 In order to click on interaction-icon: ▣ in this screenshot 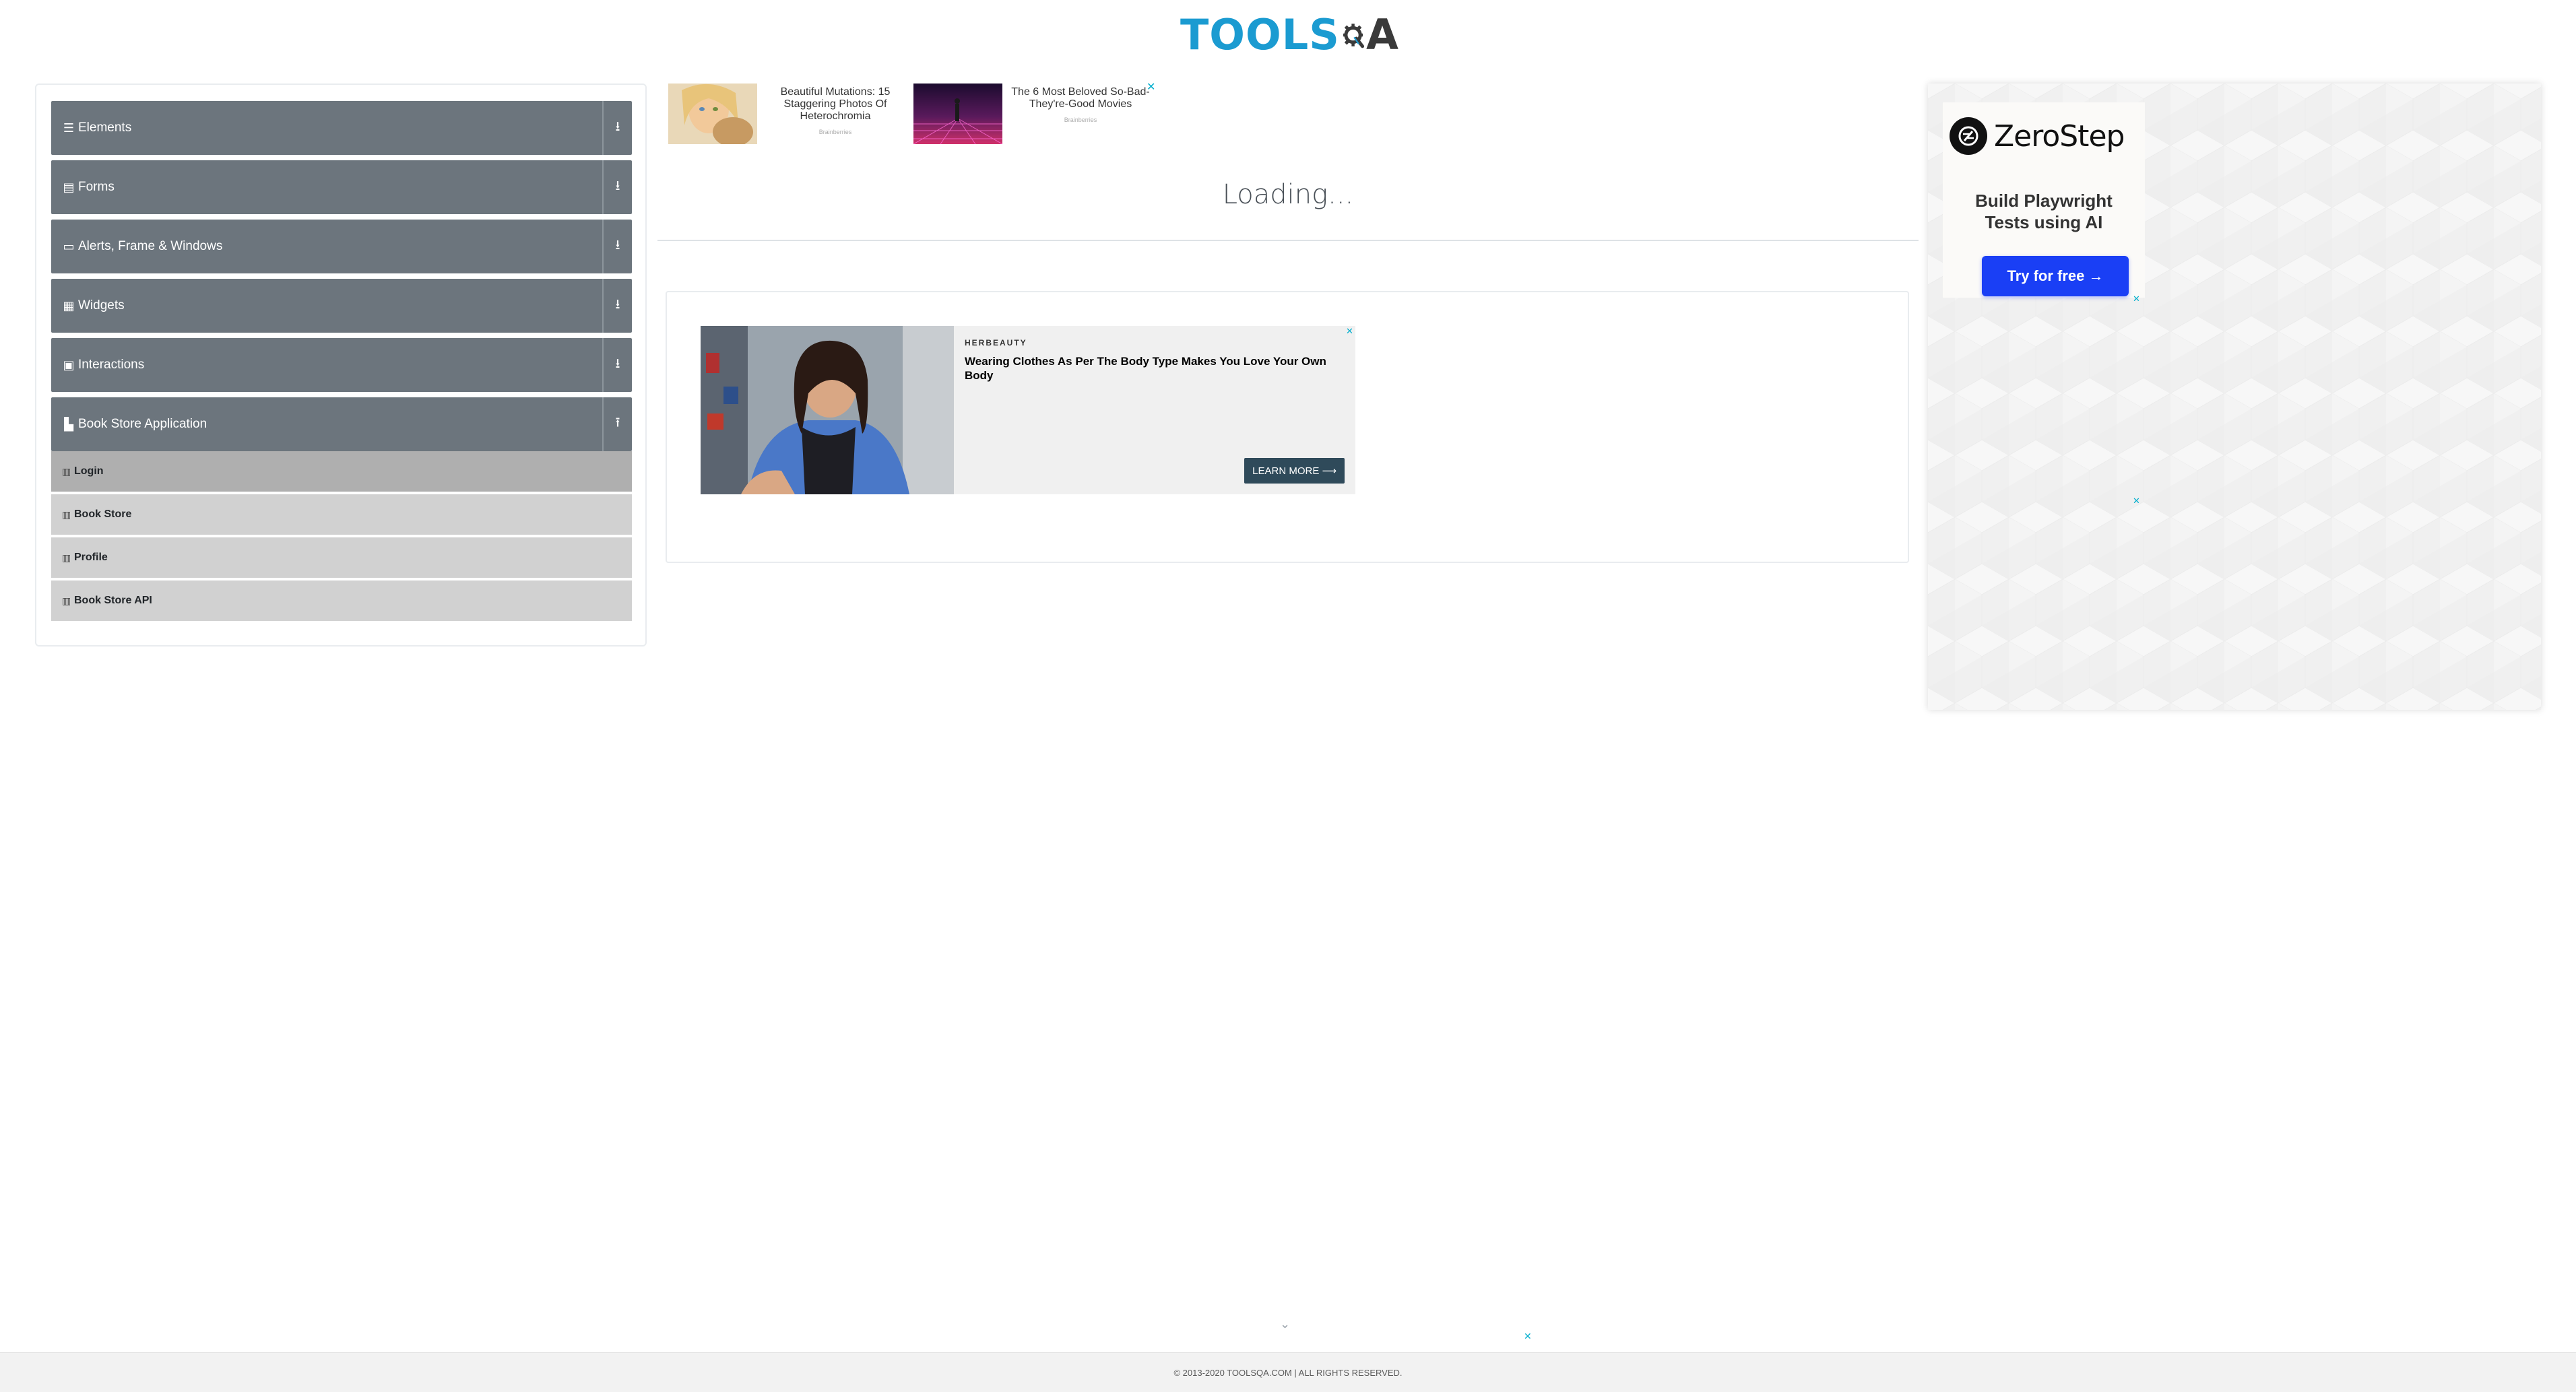, I will do `click(69, 365)`.